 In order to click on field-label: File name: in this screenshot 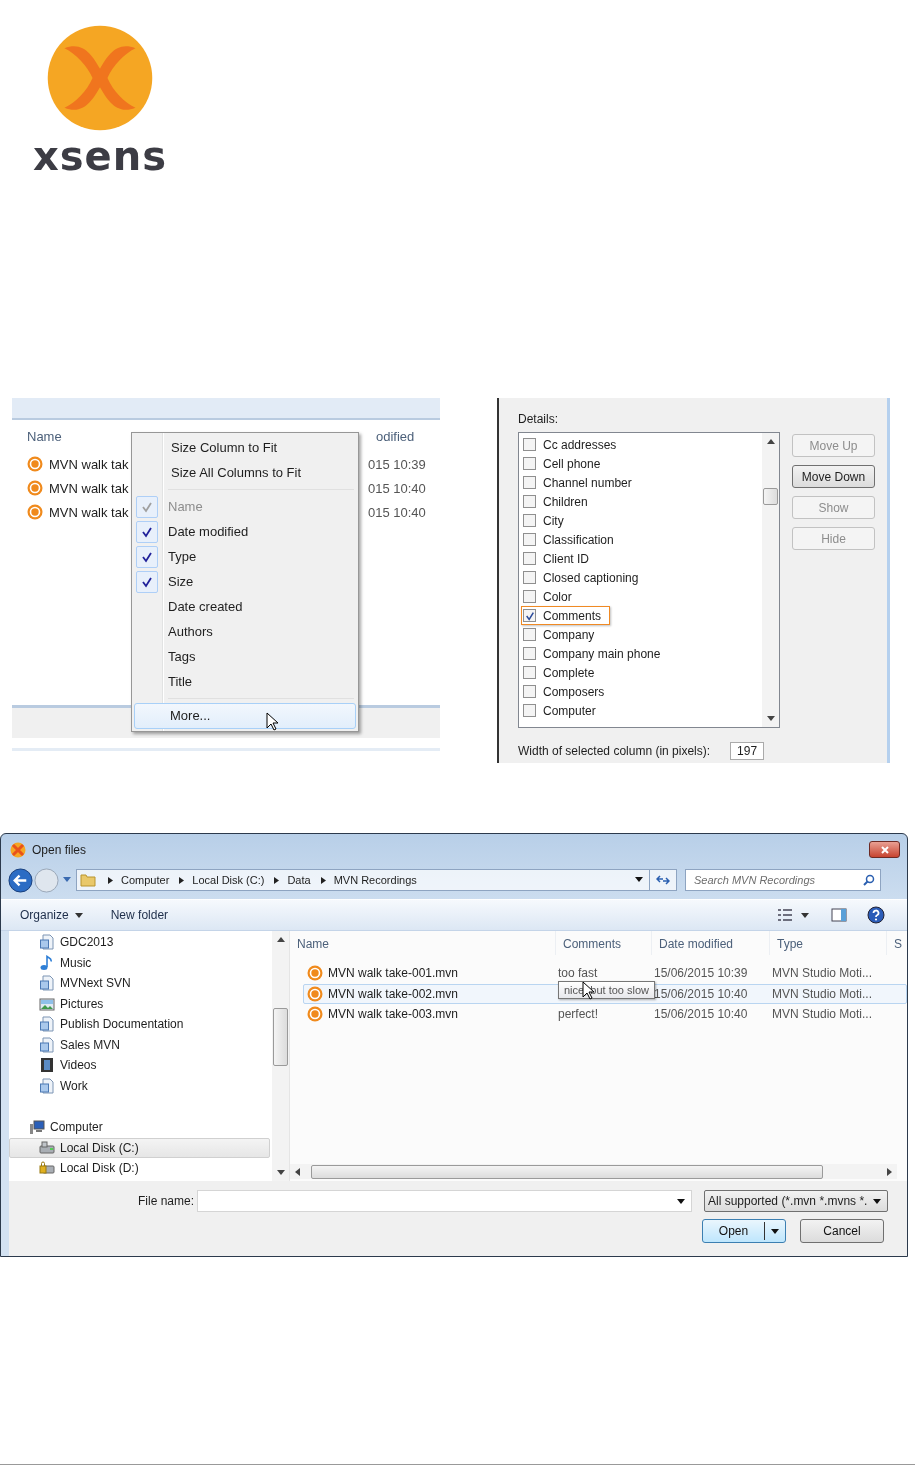, I will do `click(165, 1201)`.